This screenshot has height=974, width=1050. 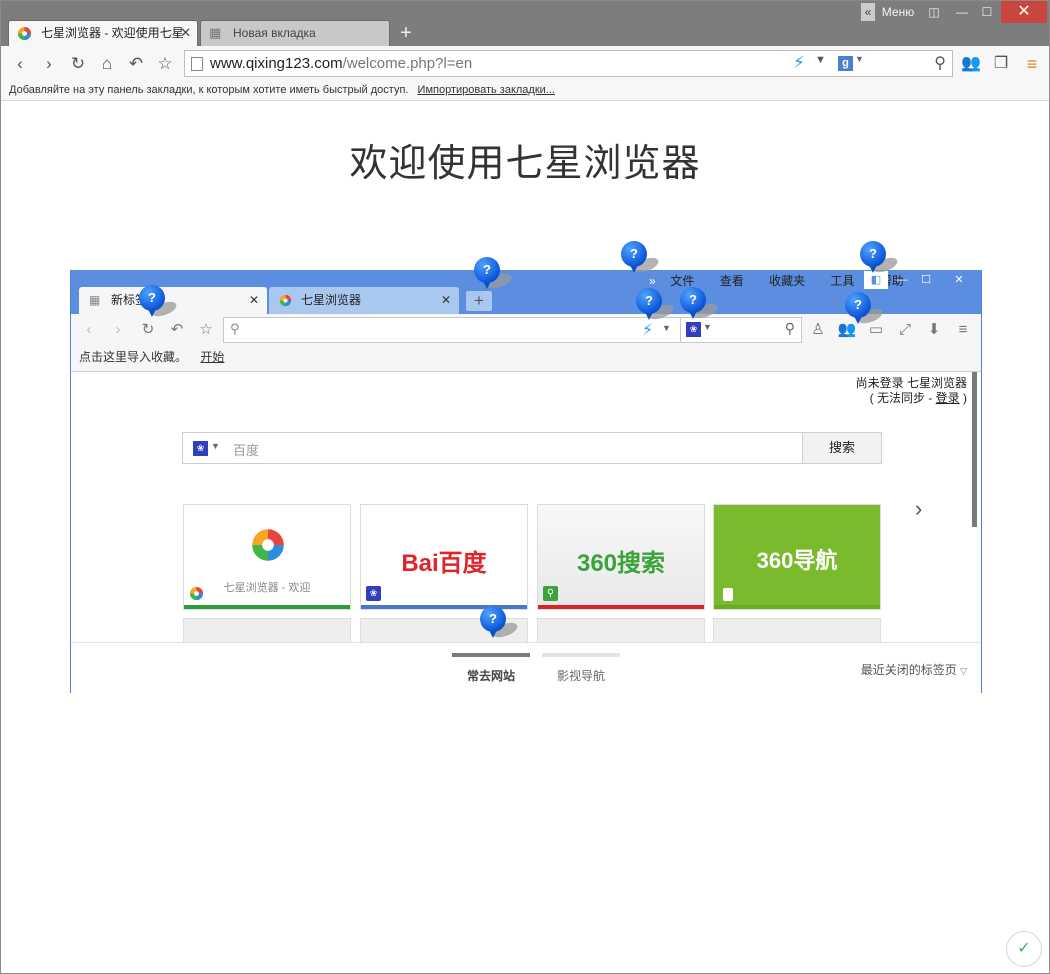 I want to click on illustration-tab-video: 影视导航, so click(x=581, y=668).